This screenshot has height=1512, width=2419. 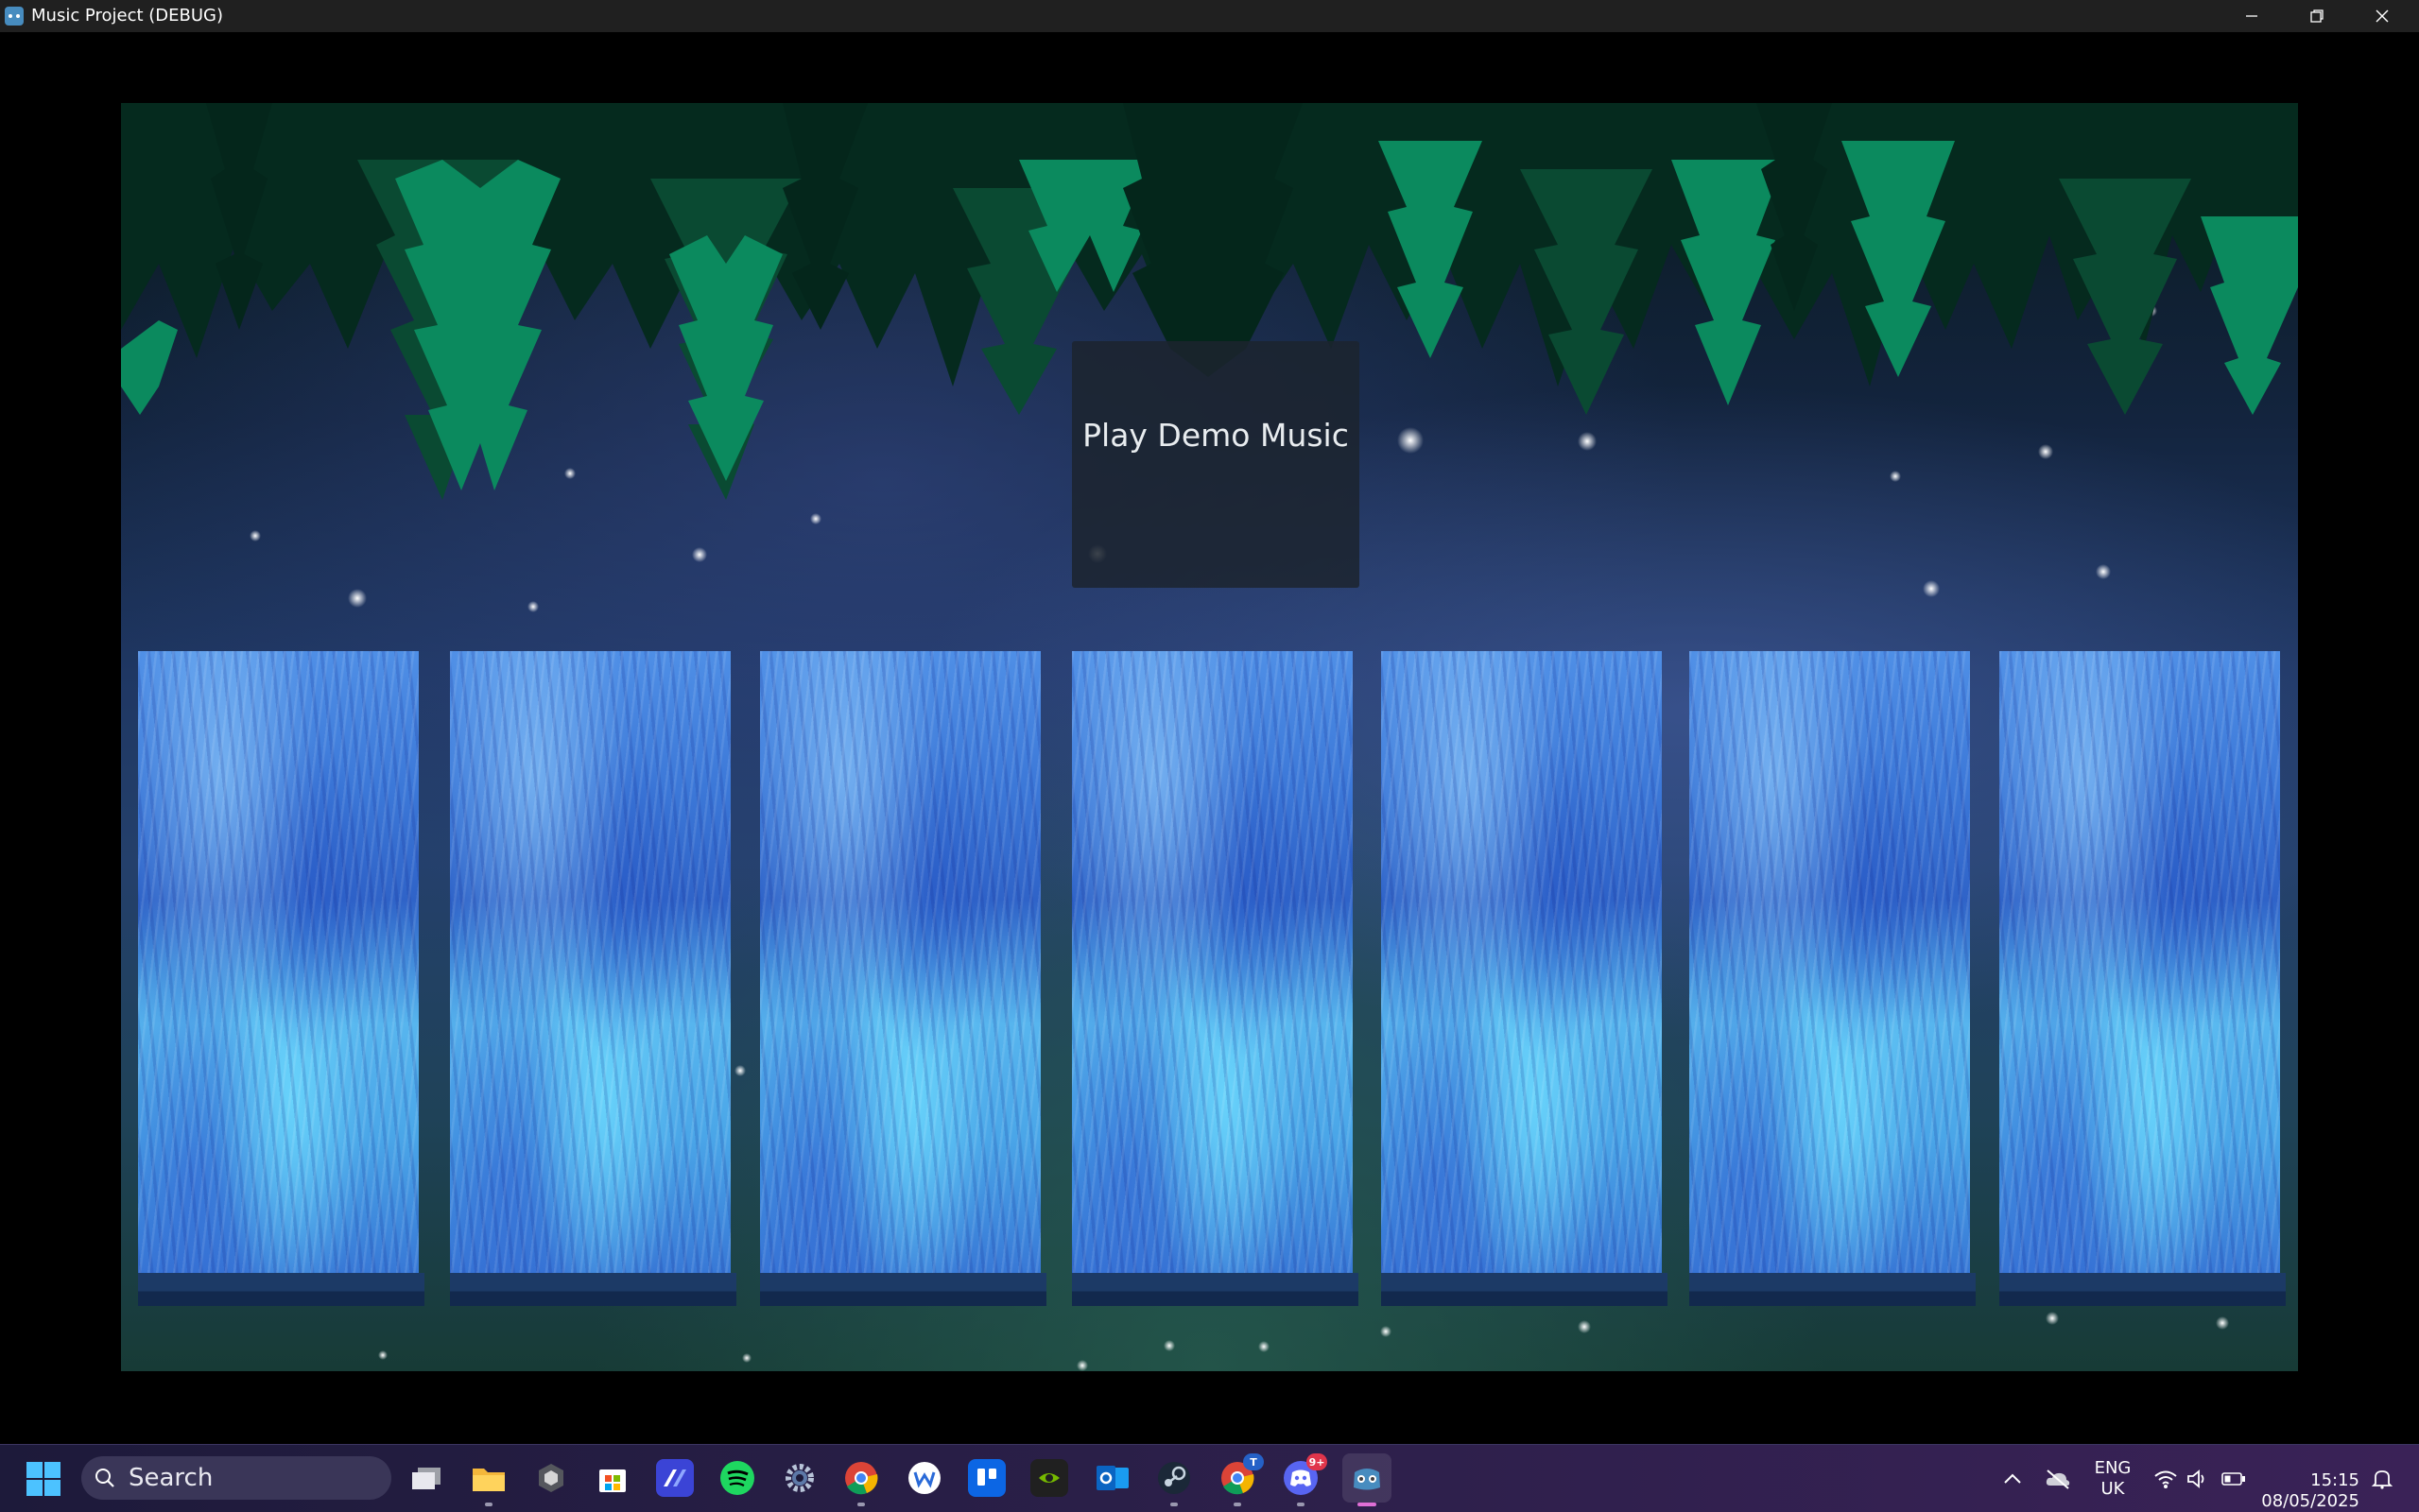 What do you see at coordinates (861, 1482) in the screenshot?
I see `chrome-icon` at bounding box center [861, 1482].